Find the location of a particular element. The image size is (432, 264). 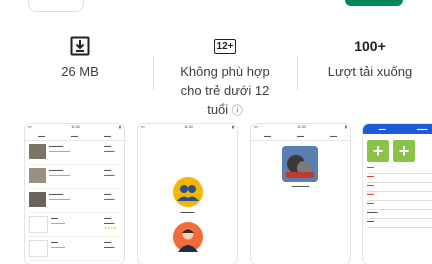

size-stat: 26 MB is located at coordinates (80, 57).